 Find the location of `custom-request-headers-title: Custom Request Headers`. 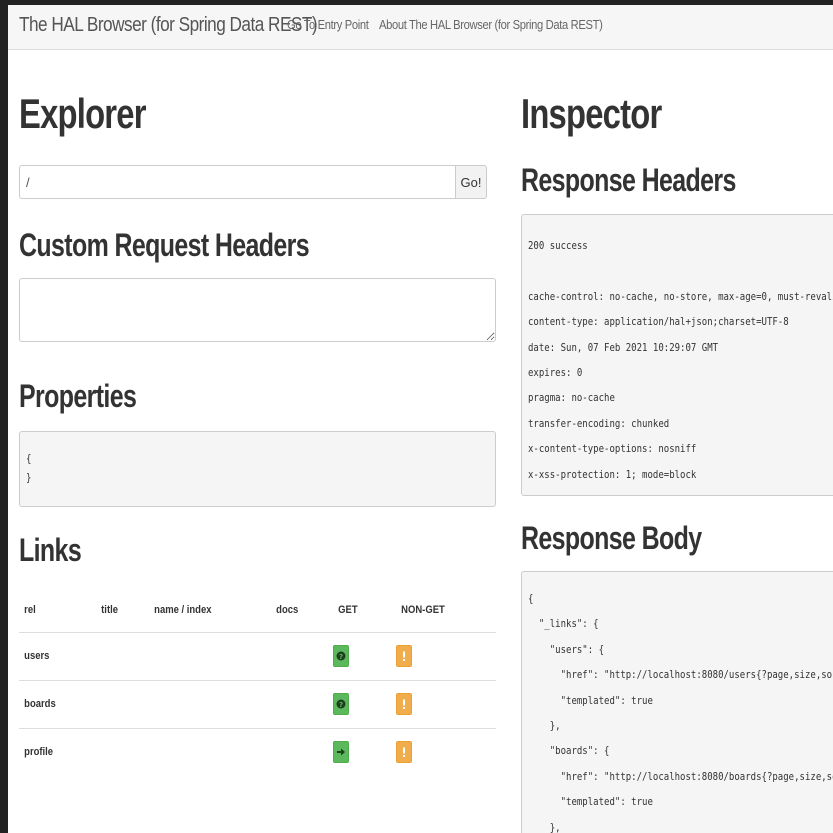

custom-request-headers-title: Custom Request Headers is located at coordinates (164, 245).